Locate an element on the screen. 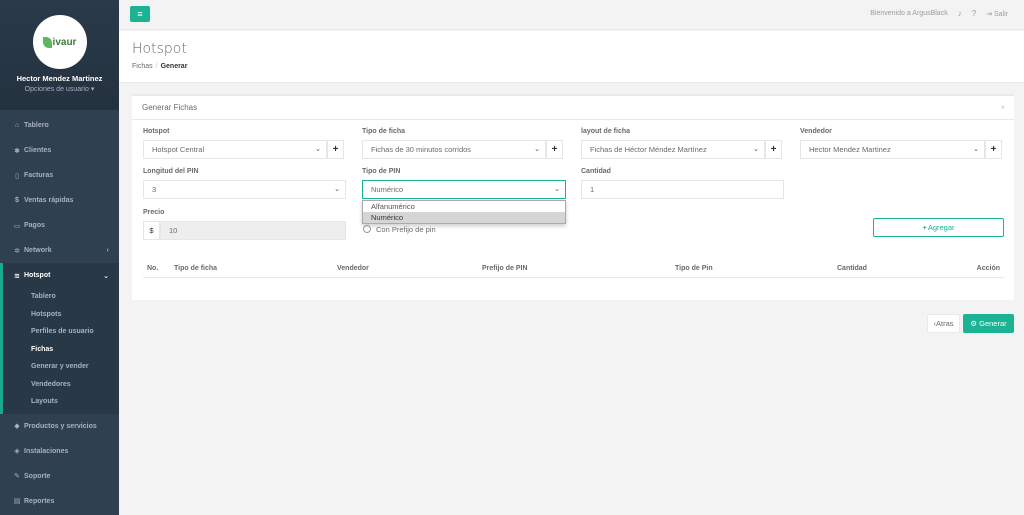 The width and height of the screenshot is (1024, 515). help-icon: ? is located at coordinates (974, 13).